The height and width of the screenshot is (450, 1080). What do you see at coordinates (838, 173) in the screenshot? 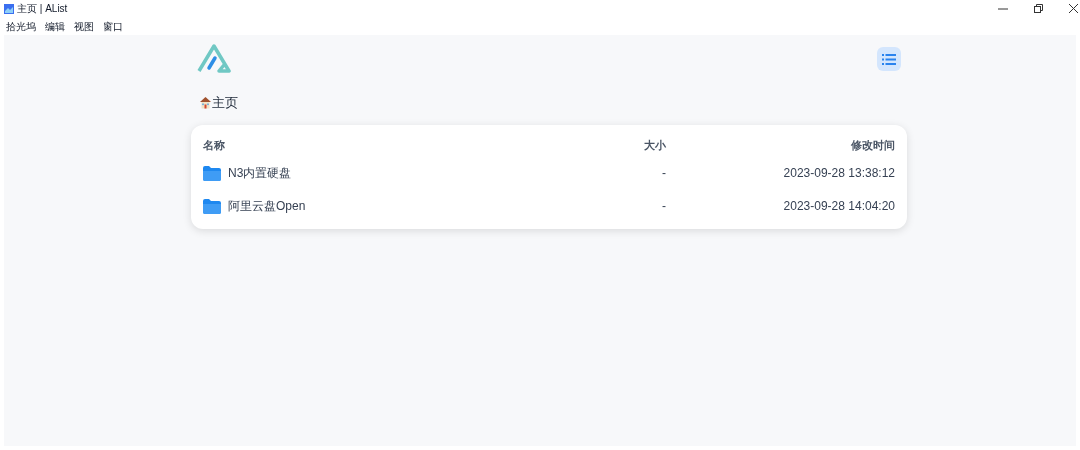
I see `modified-time: 2023-09-28 13:38:12` at bounding box center [838, 173].